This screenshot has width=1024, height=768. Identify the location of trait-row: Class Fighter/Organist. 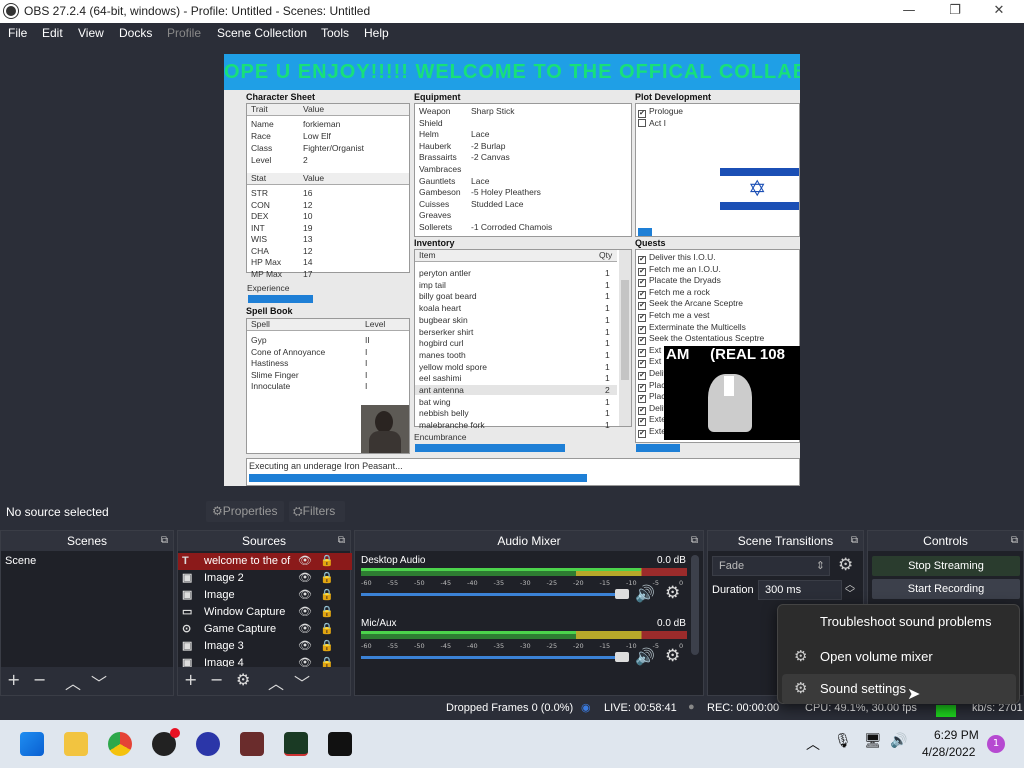
(307, 148).